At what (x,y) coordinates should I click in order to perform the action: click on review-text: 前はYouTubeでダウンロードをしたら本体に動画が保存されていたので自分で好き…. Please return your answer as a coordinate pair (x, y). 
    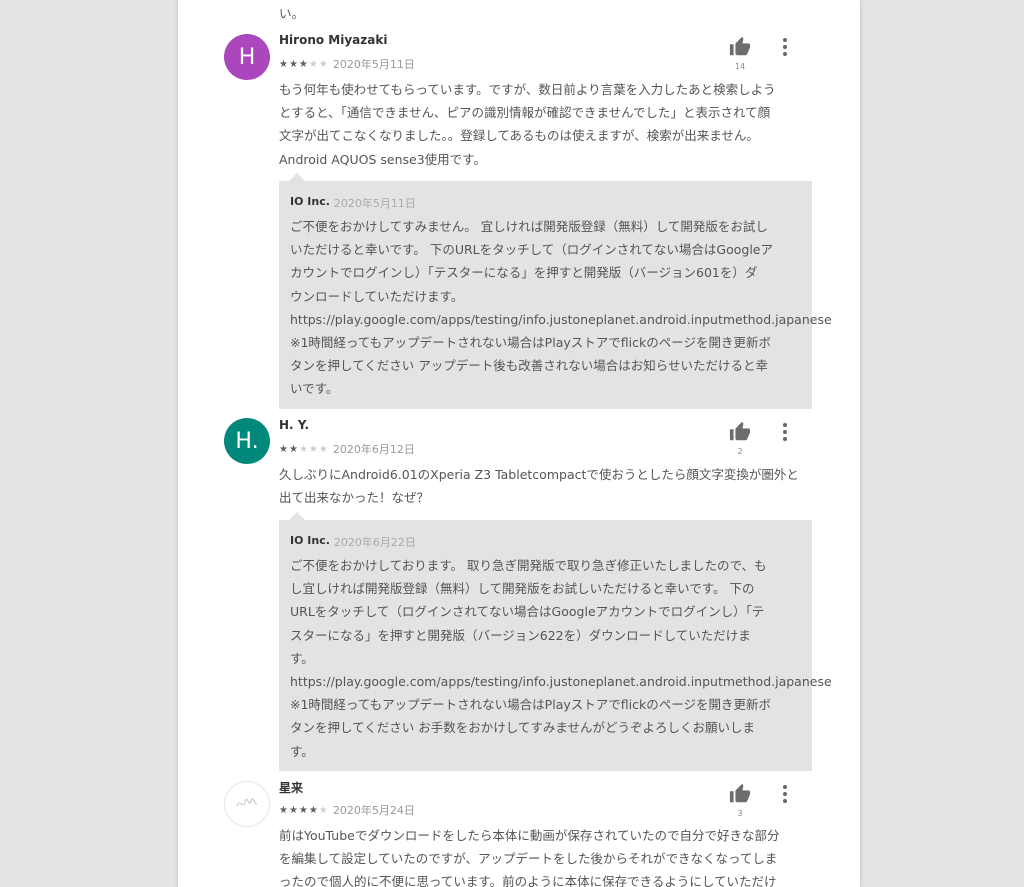
    Looking at the image, I should click on (529, 857).